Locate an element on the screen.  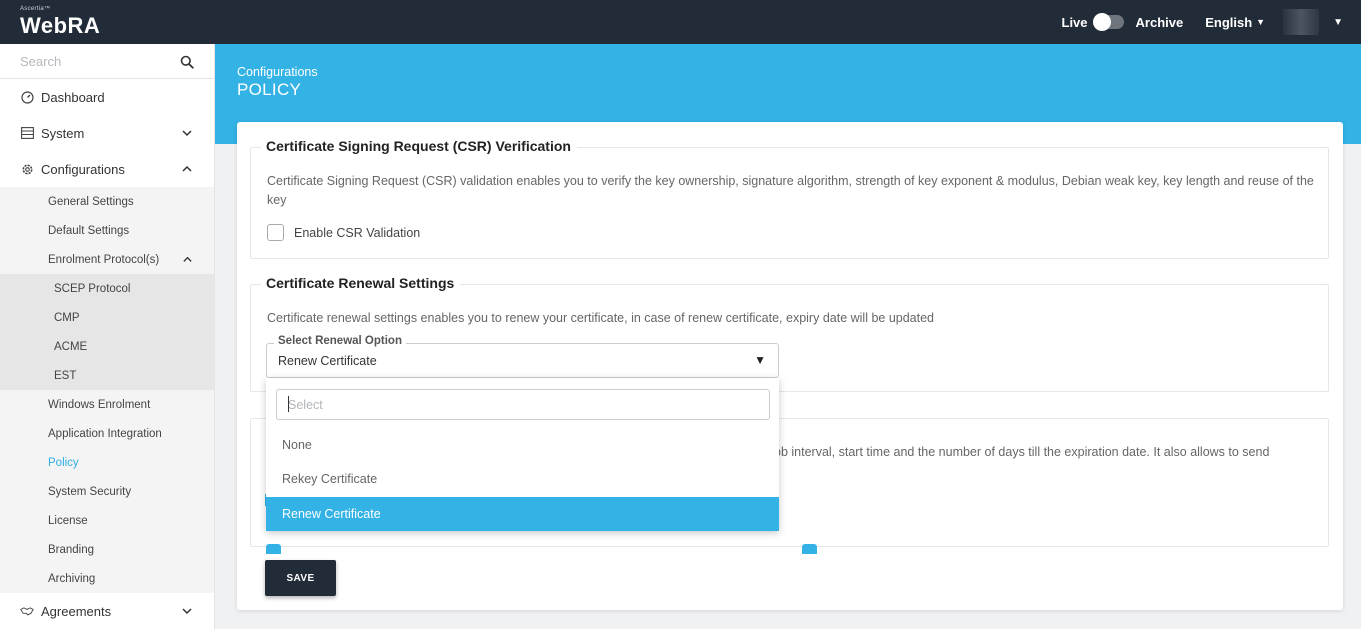
sidebar-item-system: System is located at coordinates (107, 133).